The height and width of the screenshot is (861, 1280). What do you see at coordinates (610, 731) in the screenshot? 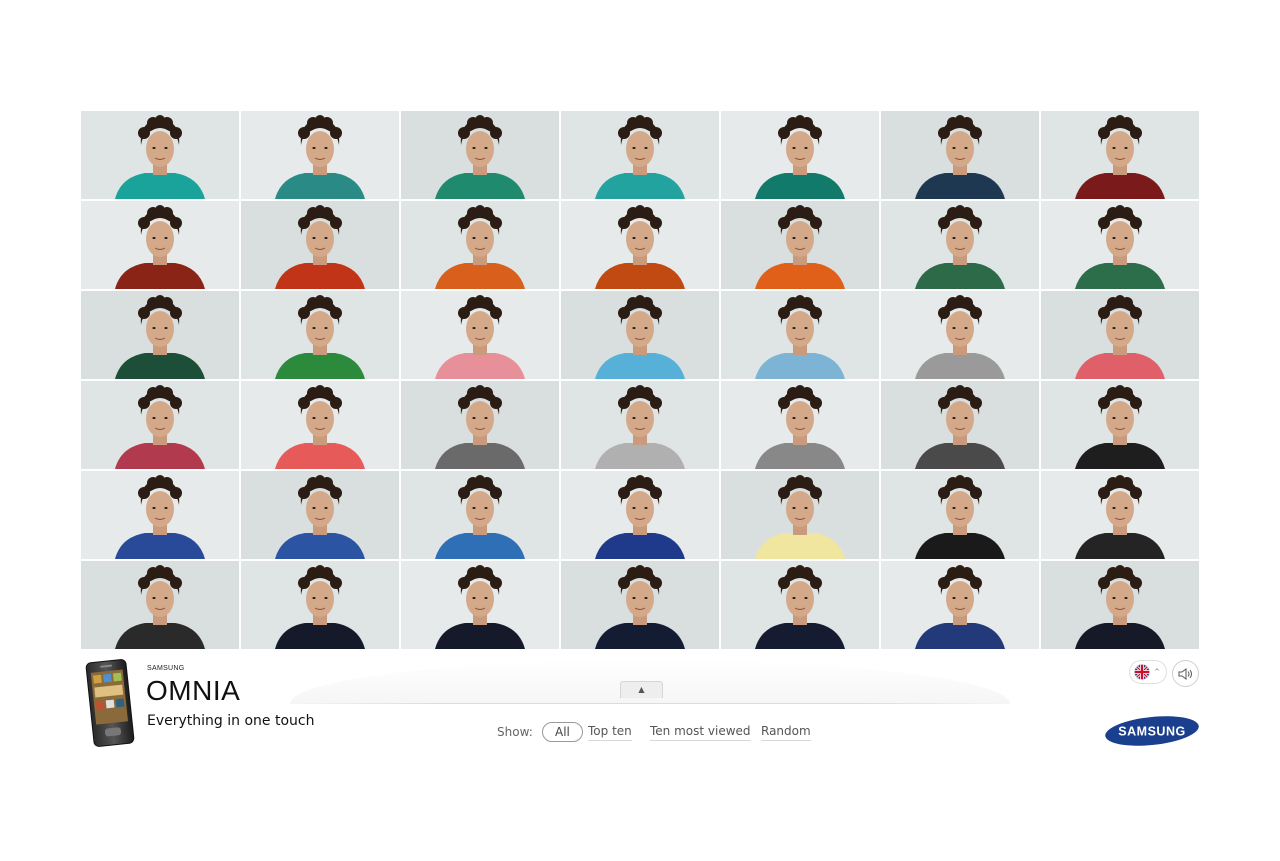
I see `filter-top-ten-button: Top ten` at bounding box center [610, 731].